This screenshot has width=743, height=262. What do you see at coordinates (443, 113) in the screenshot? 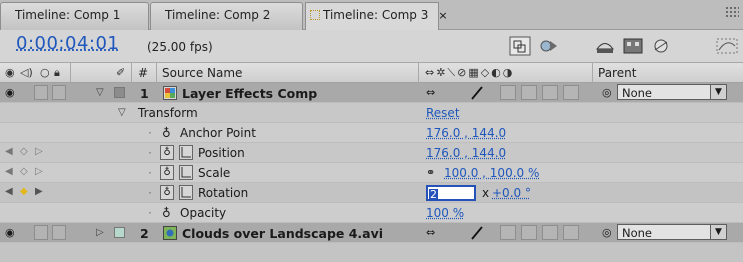
I see `reset-link: Reset` at bounding box center [443, 113].